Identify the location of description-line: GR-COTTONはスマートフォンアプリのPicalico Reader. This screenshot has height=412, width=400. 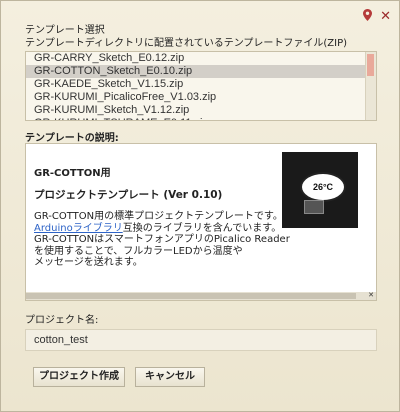
(162, 239).